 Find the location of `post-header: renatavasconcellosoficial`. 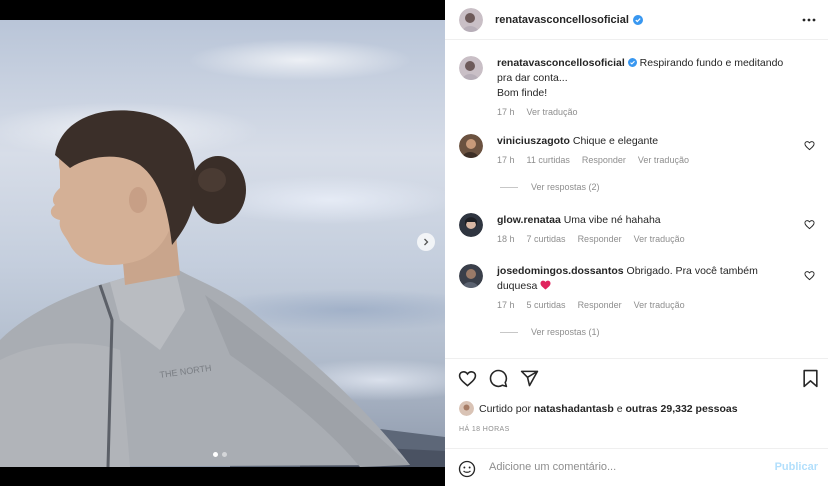

post-header: renatavasconcellosoficial is located at coordinates (636, 20).